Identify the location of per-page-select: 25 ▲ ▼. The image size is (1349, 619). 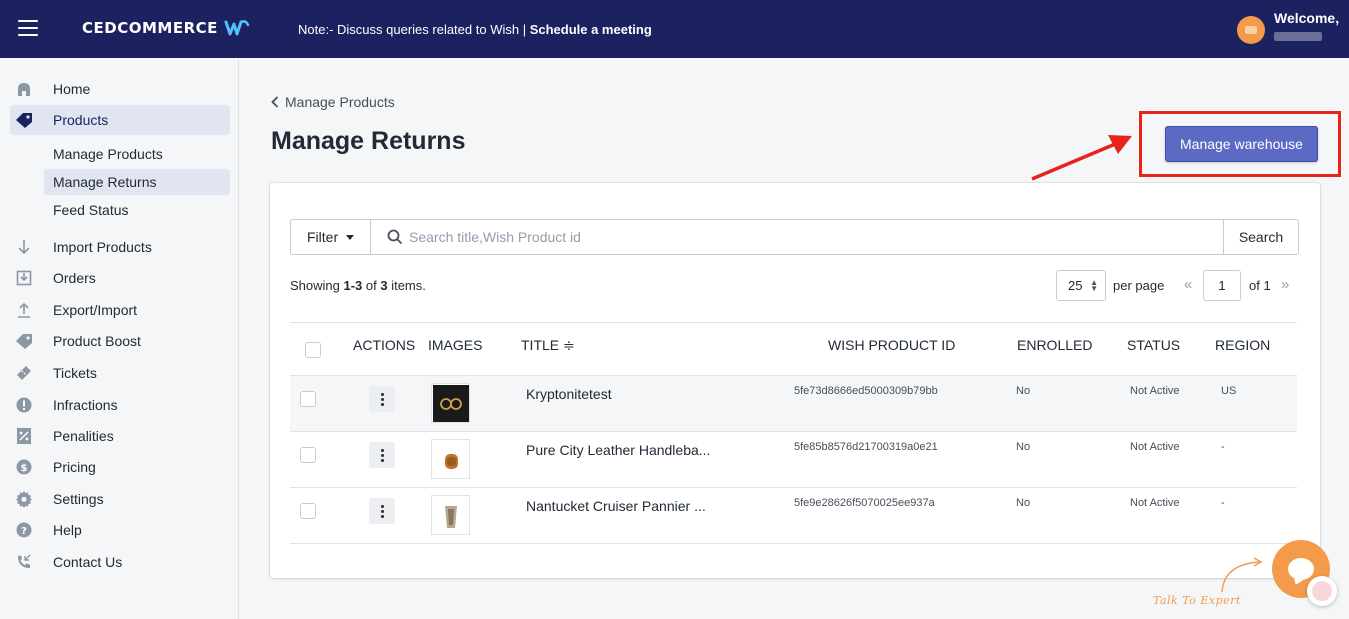
(1081, 285).